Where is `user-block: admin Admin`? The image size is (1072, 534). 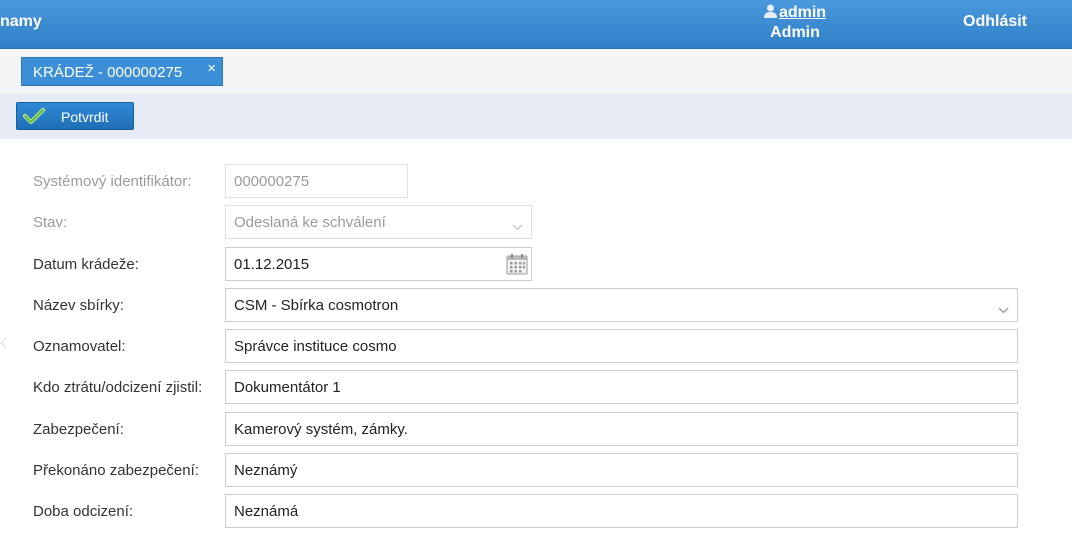
user-block: admin Admin is located at coordinates (795, 22).